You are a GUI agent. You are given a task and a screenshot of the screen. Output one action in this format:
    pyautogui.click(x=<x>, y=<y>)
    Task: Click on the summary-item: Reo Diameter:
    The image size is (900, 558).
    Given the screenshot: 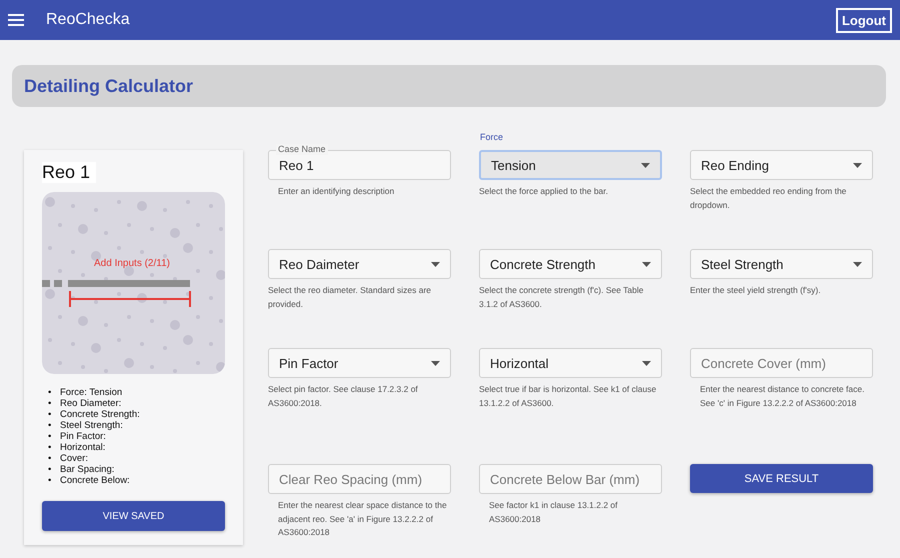 What is the action you would take?
    pyautogui.click(x=91, y=403)
    